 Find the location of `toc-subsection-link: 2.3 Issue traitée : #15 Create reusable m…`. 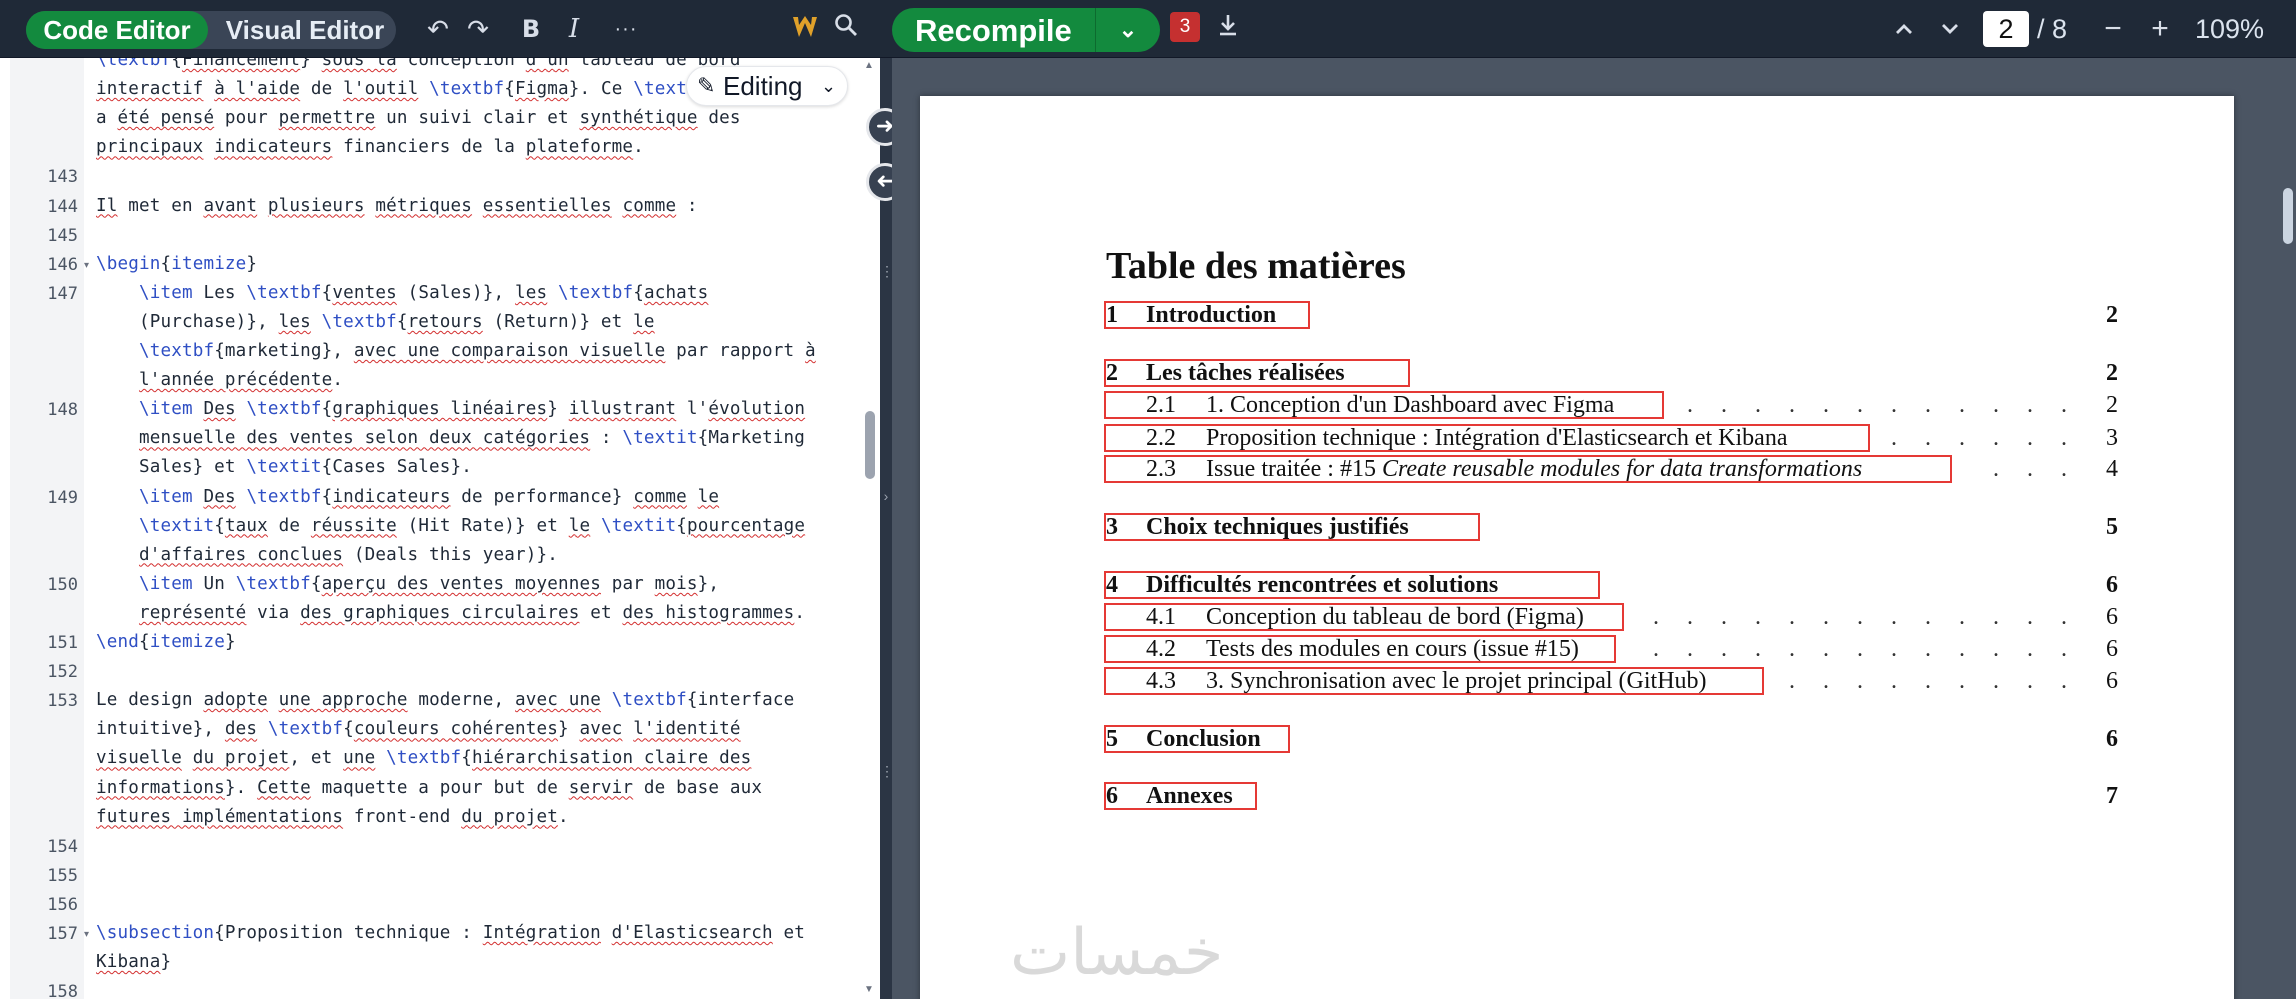

toc-subsection-link: 2.3 Issue traitée : #15 Create reusable m… is located at coordinates (1611, 469).